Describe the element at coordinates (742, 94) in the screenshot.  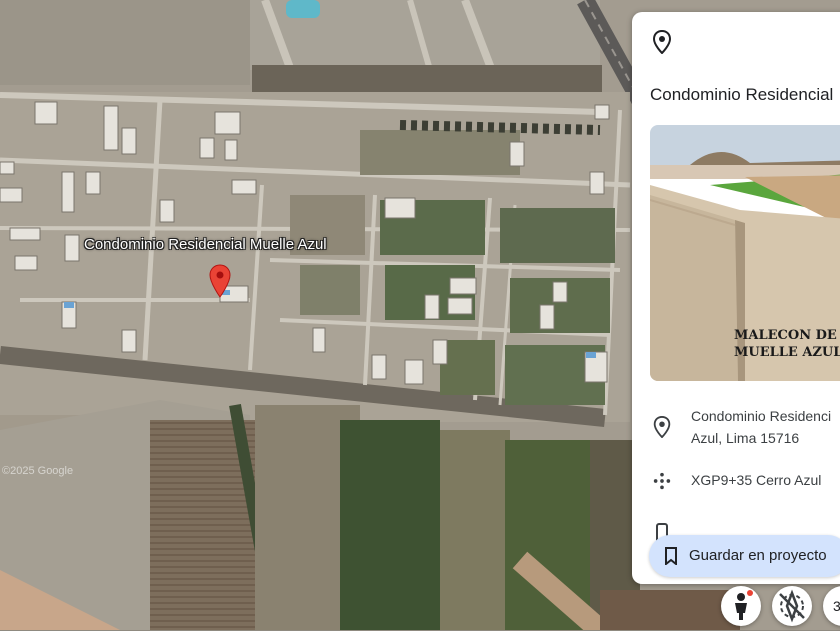
I see `place-title: Condominio Residencial` at that location.